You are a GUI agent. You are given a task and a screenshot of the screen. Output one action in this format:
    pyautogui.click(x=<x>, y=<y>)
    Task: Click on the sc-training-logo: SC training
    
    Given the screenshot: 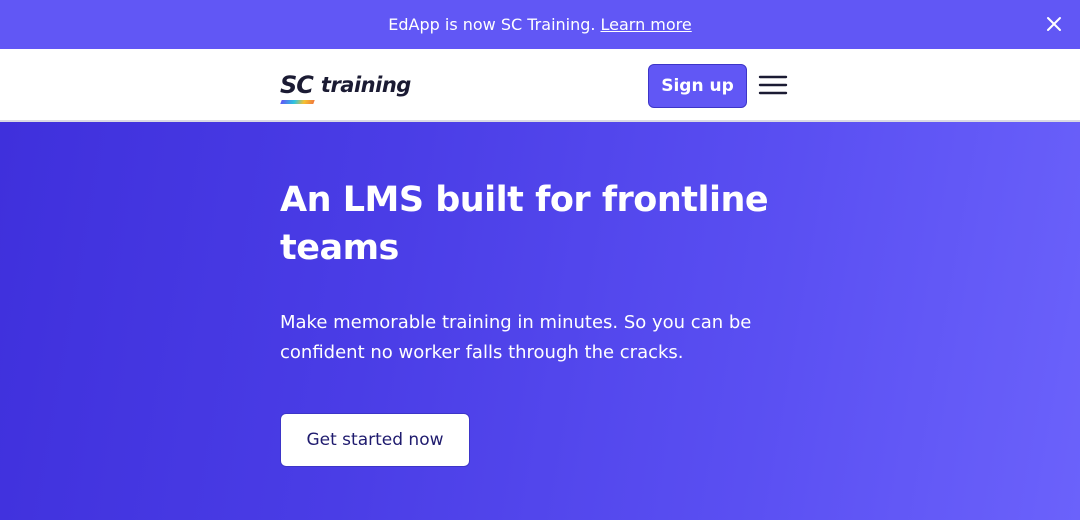 What is the action you would take?
    pyautogui.click(x=345, y=86)
    